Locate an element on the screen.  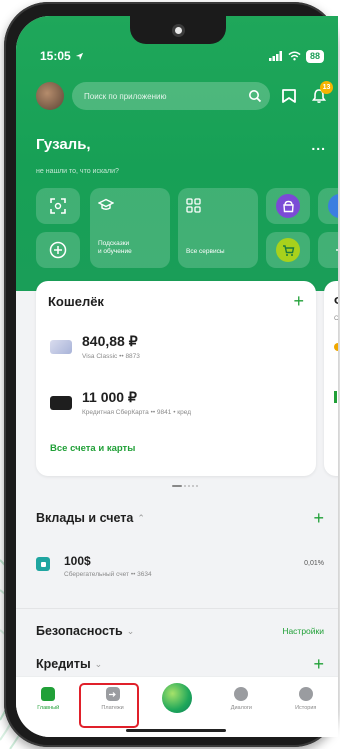
nav-dialogs-label: Диалоги is located at coordinates (241, 708).